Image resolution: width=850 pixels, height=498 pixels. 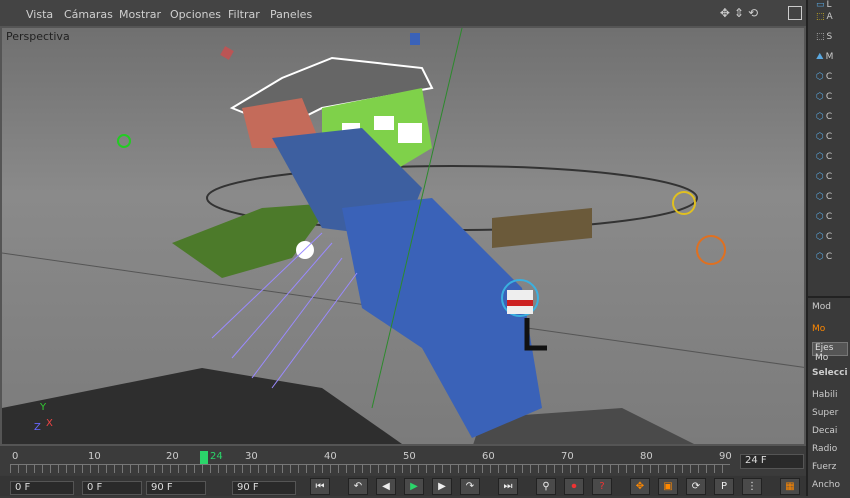 What do you see at coordinates (176, 488) in the screenshot?
I see `range-end-field: 90 F` at bounding box center [176, 488].